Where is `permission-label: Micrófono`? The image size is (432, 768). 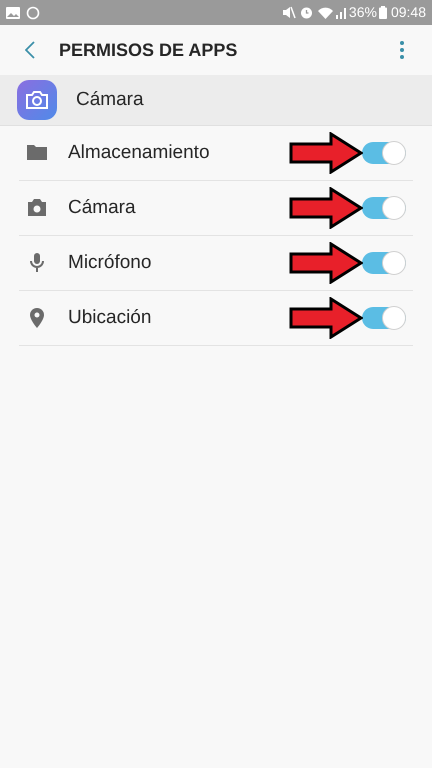
permission-label: Micrófono is located at coordinates (110, 262).